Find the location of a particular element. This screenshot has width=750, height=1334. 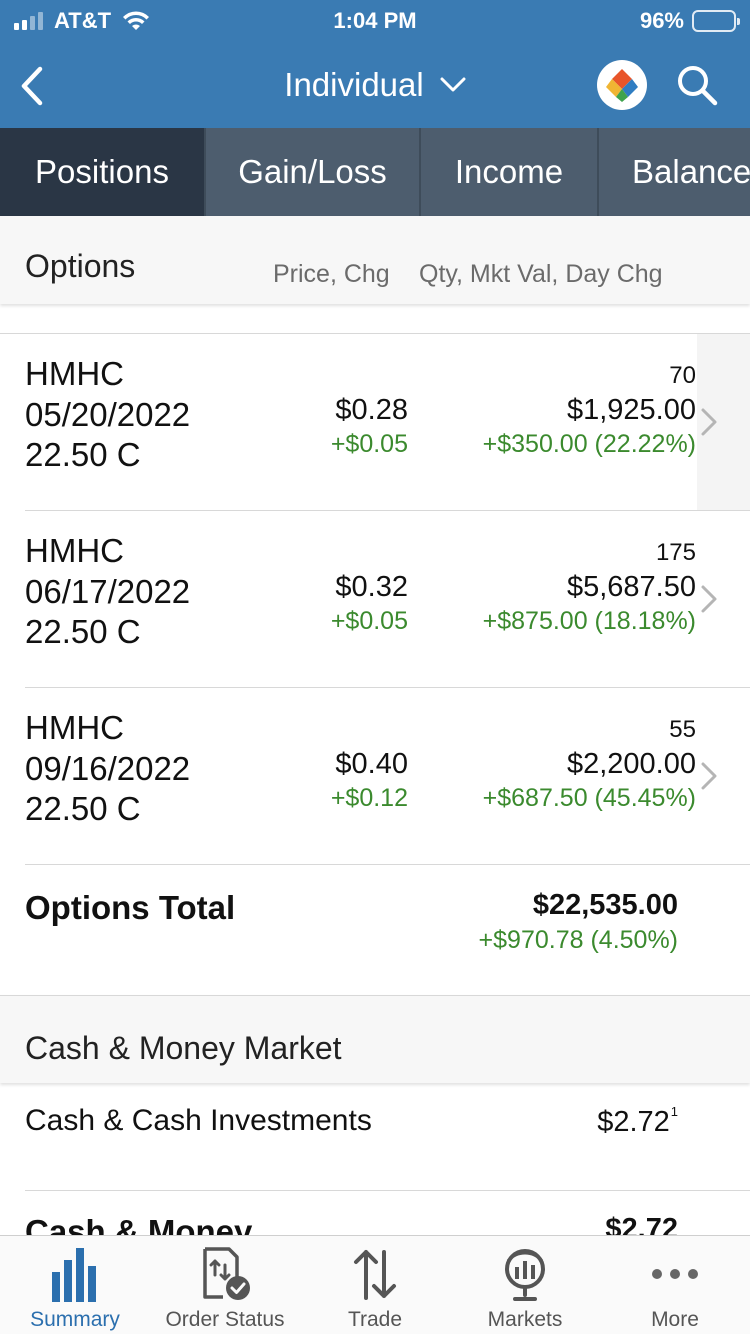

cash-value: $2.72 is located at coordinates (633, 1122).